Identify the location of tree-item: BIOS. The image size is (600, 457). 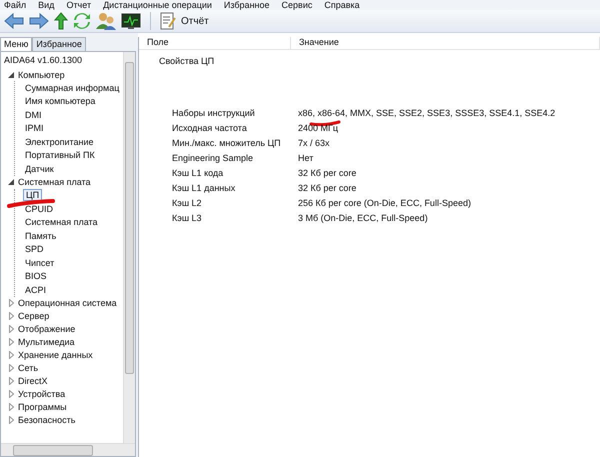
(36, 276).